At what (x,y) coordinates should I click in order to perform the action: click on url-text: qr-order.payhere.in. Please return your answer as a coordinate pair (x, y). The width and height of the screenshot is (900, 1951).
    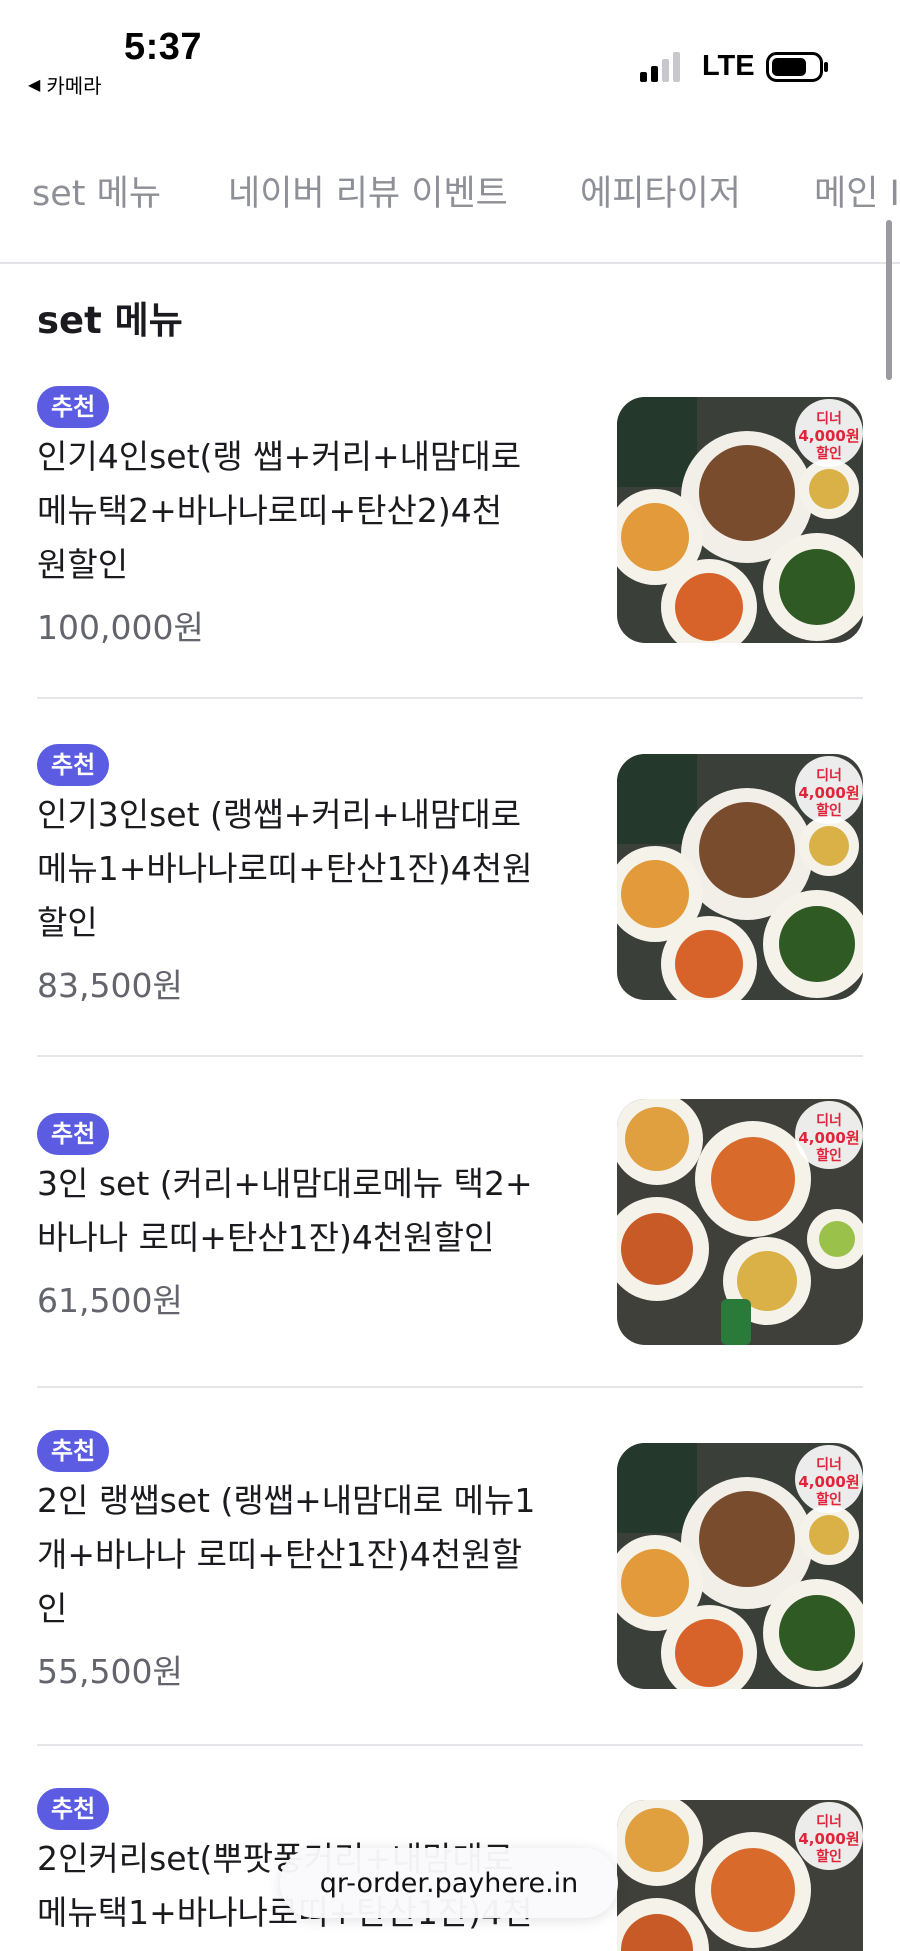
    Looking at the image, I should click on (449, 1883).